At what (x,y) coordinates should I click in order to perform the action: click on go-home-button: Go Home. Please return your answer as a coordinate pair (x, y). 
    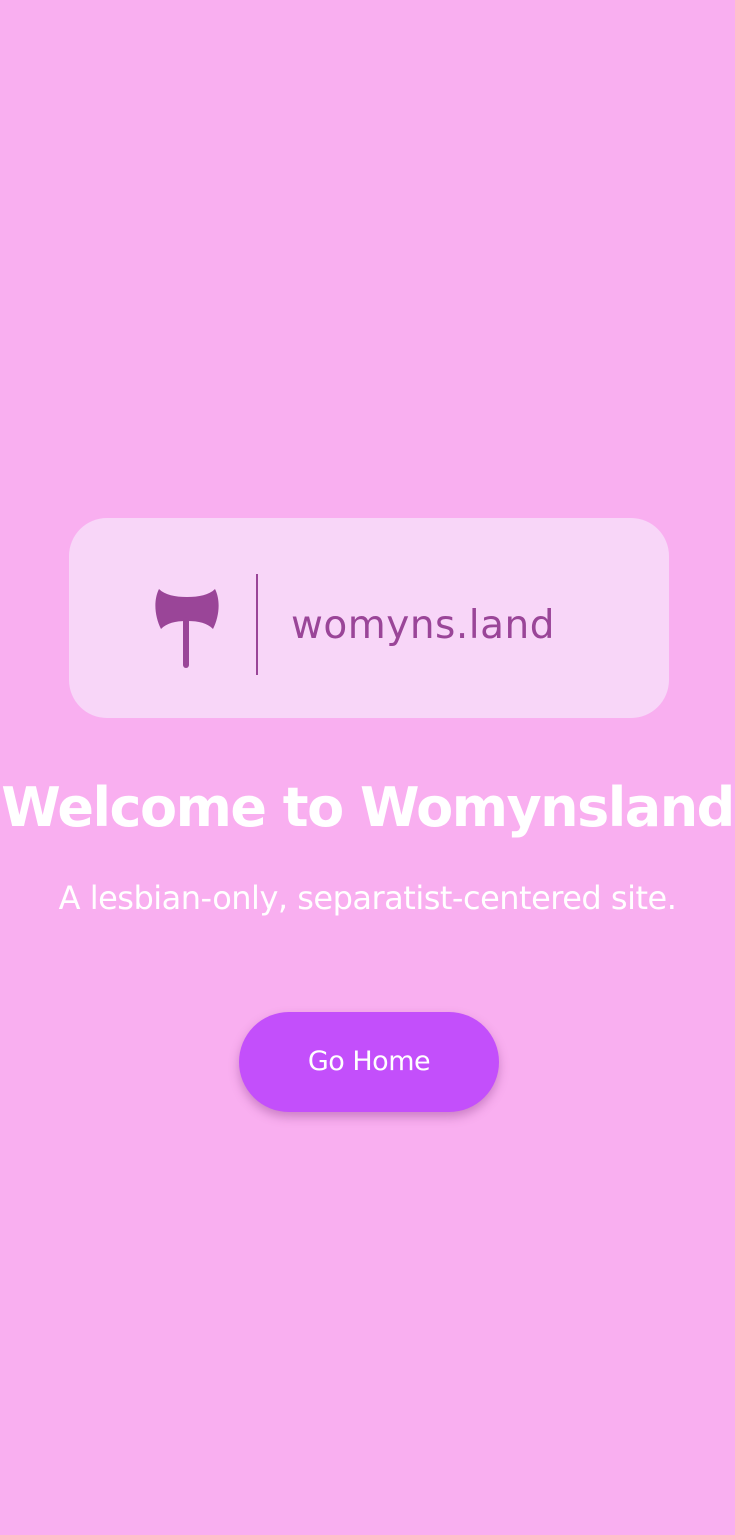
    Looking at the image, I should click on (369, 1062).